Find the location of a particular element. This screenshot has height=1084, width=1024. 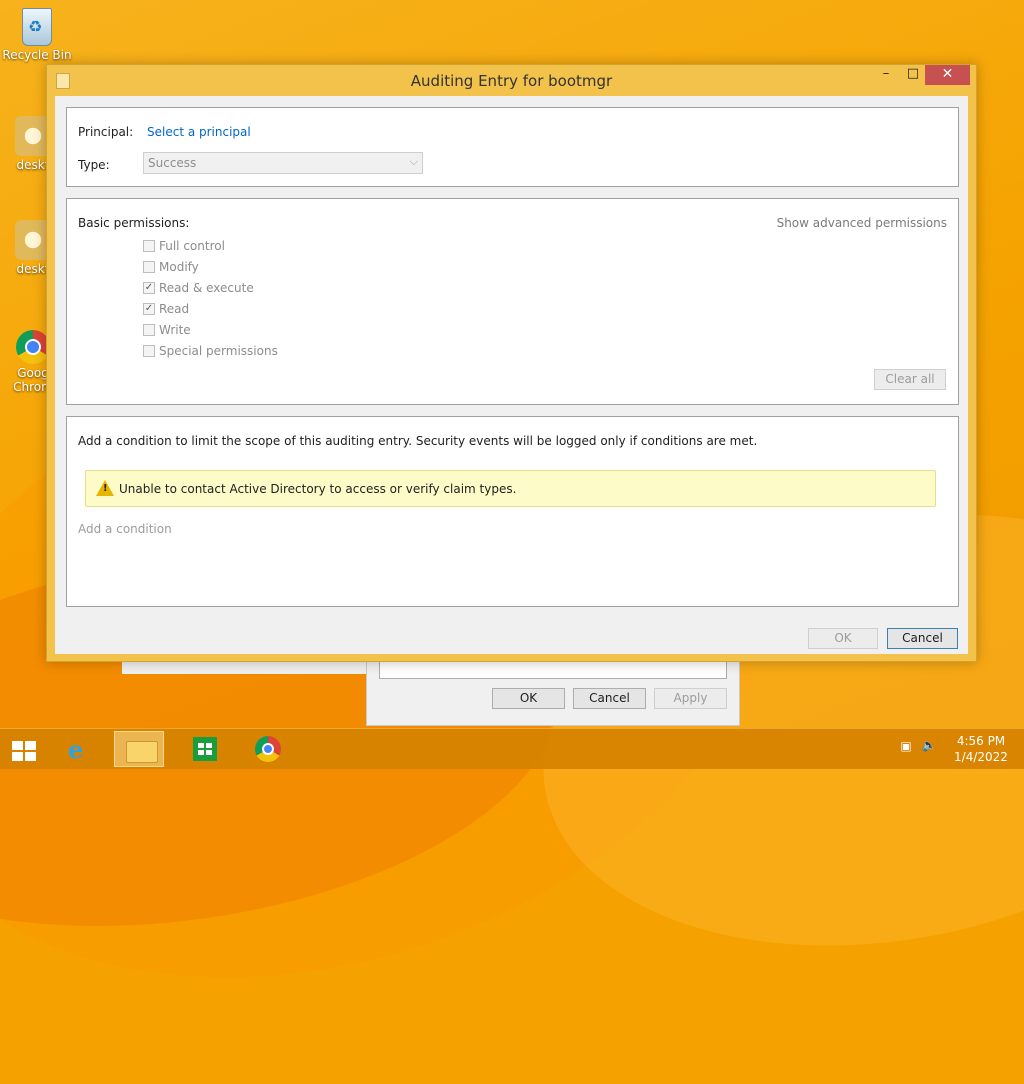

desktop-icon-recycle-bin: Recycle Bin is located at coordinates (37, 35).